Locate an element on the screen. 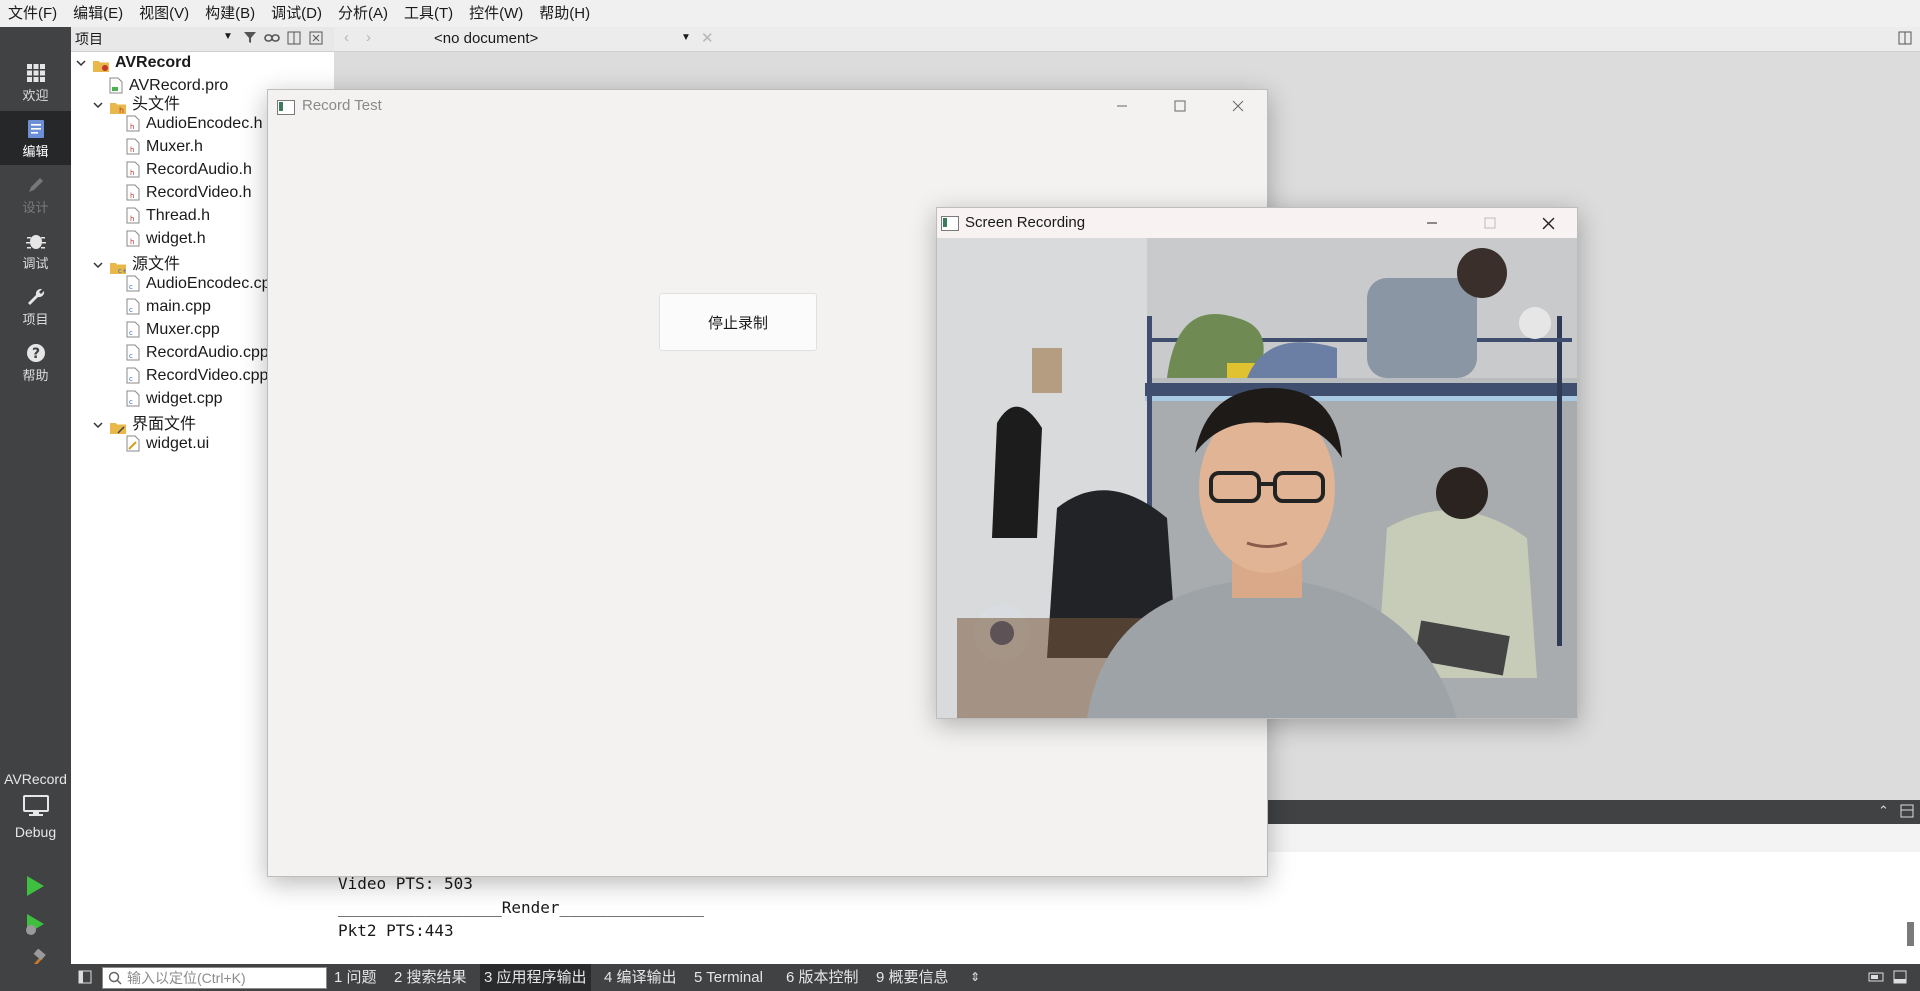 The image size is (1920, 991). close-document-icon: ✕ is located at coordinates (707, 38).